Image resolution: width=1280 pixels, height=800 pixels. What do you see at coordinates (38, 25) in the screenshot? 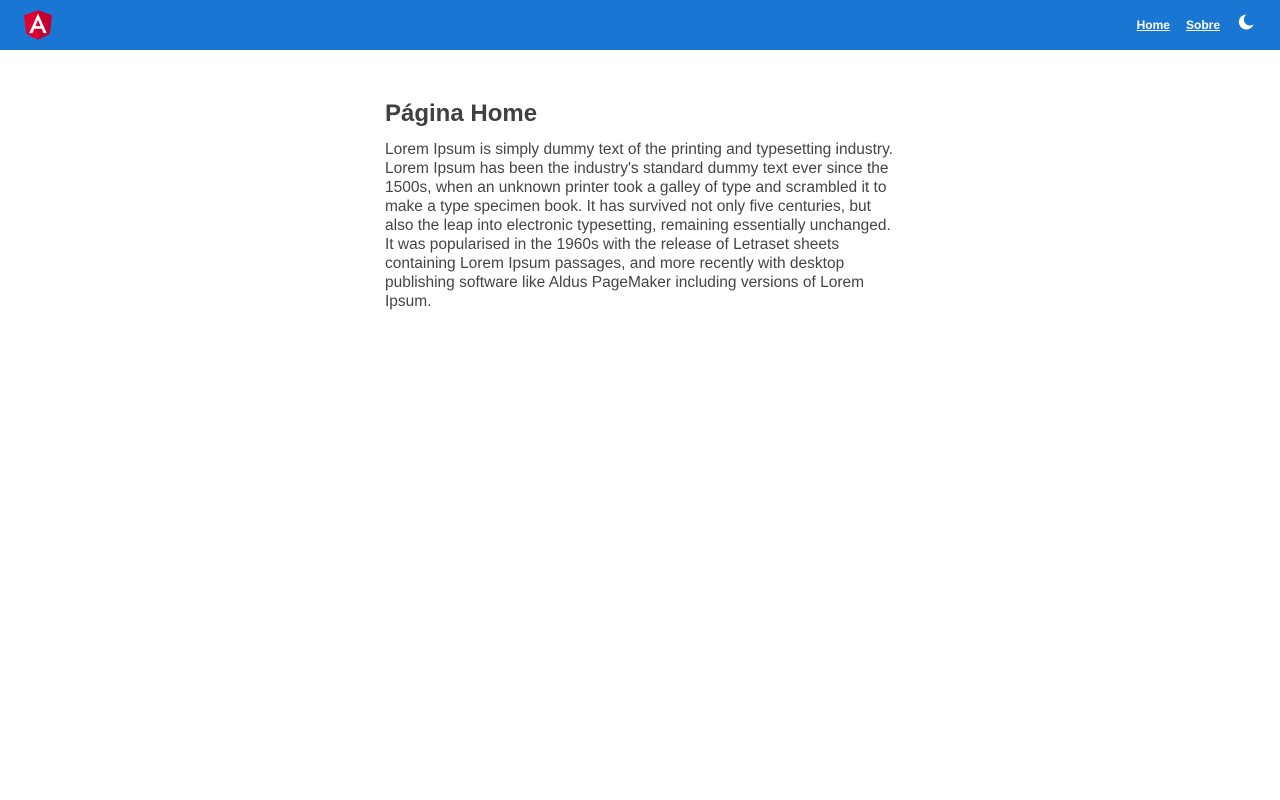
I see `angular-logo-icon` at bounding box center [38, 25].